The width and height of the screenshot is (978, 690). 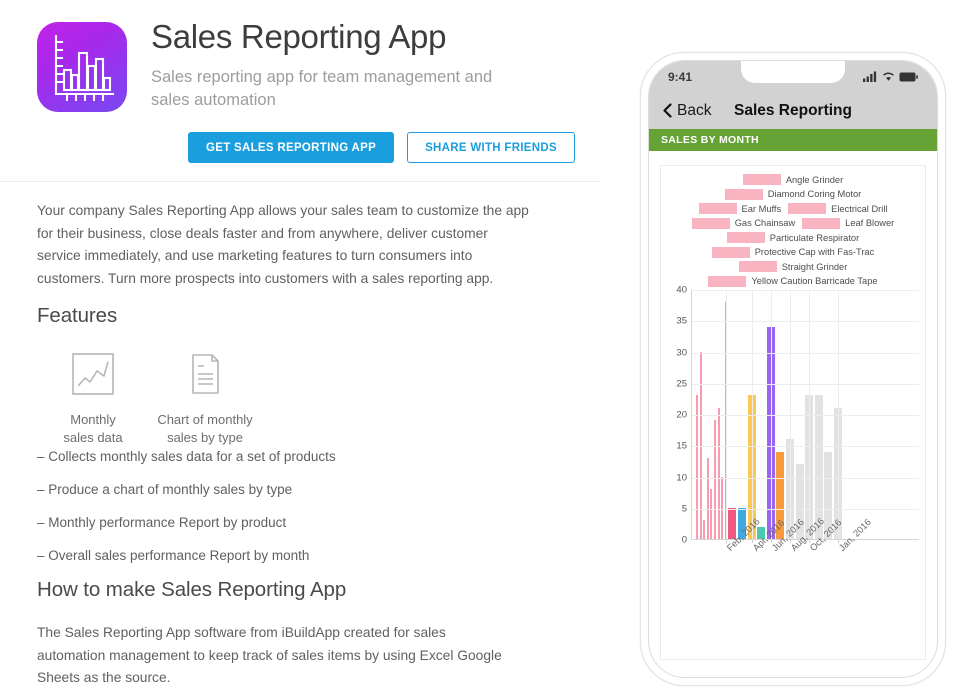 I want to click on legend-row: Yellow Caution Barricade Tape, so click(x=793, y=281).